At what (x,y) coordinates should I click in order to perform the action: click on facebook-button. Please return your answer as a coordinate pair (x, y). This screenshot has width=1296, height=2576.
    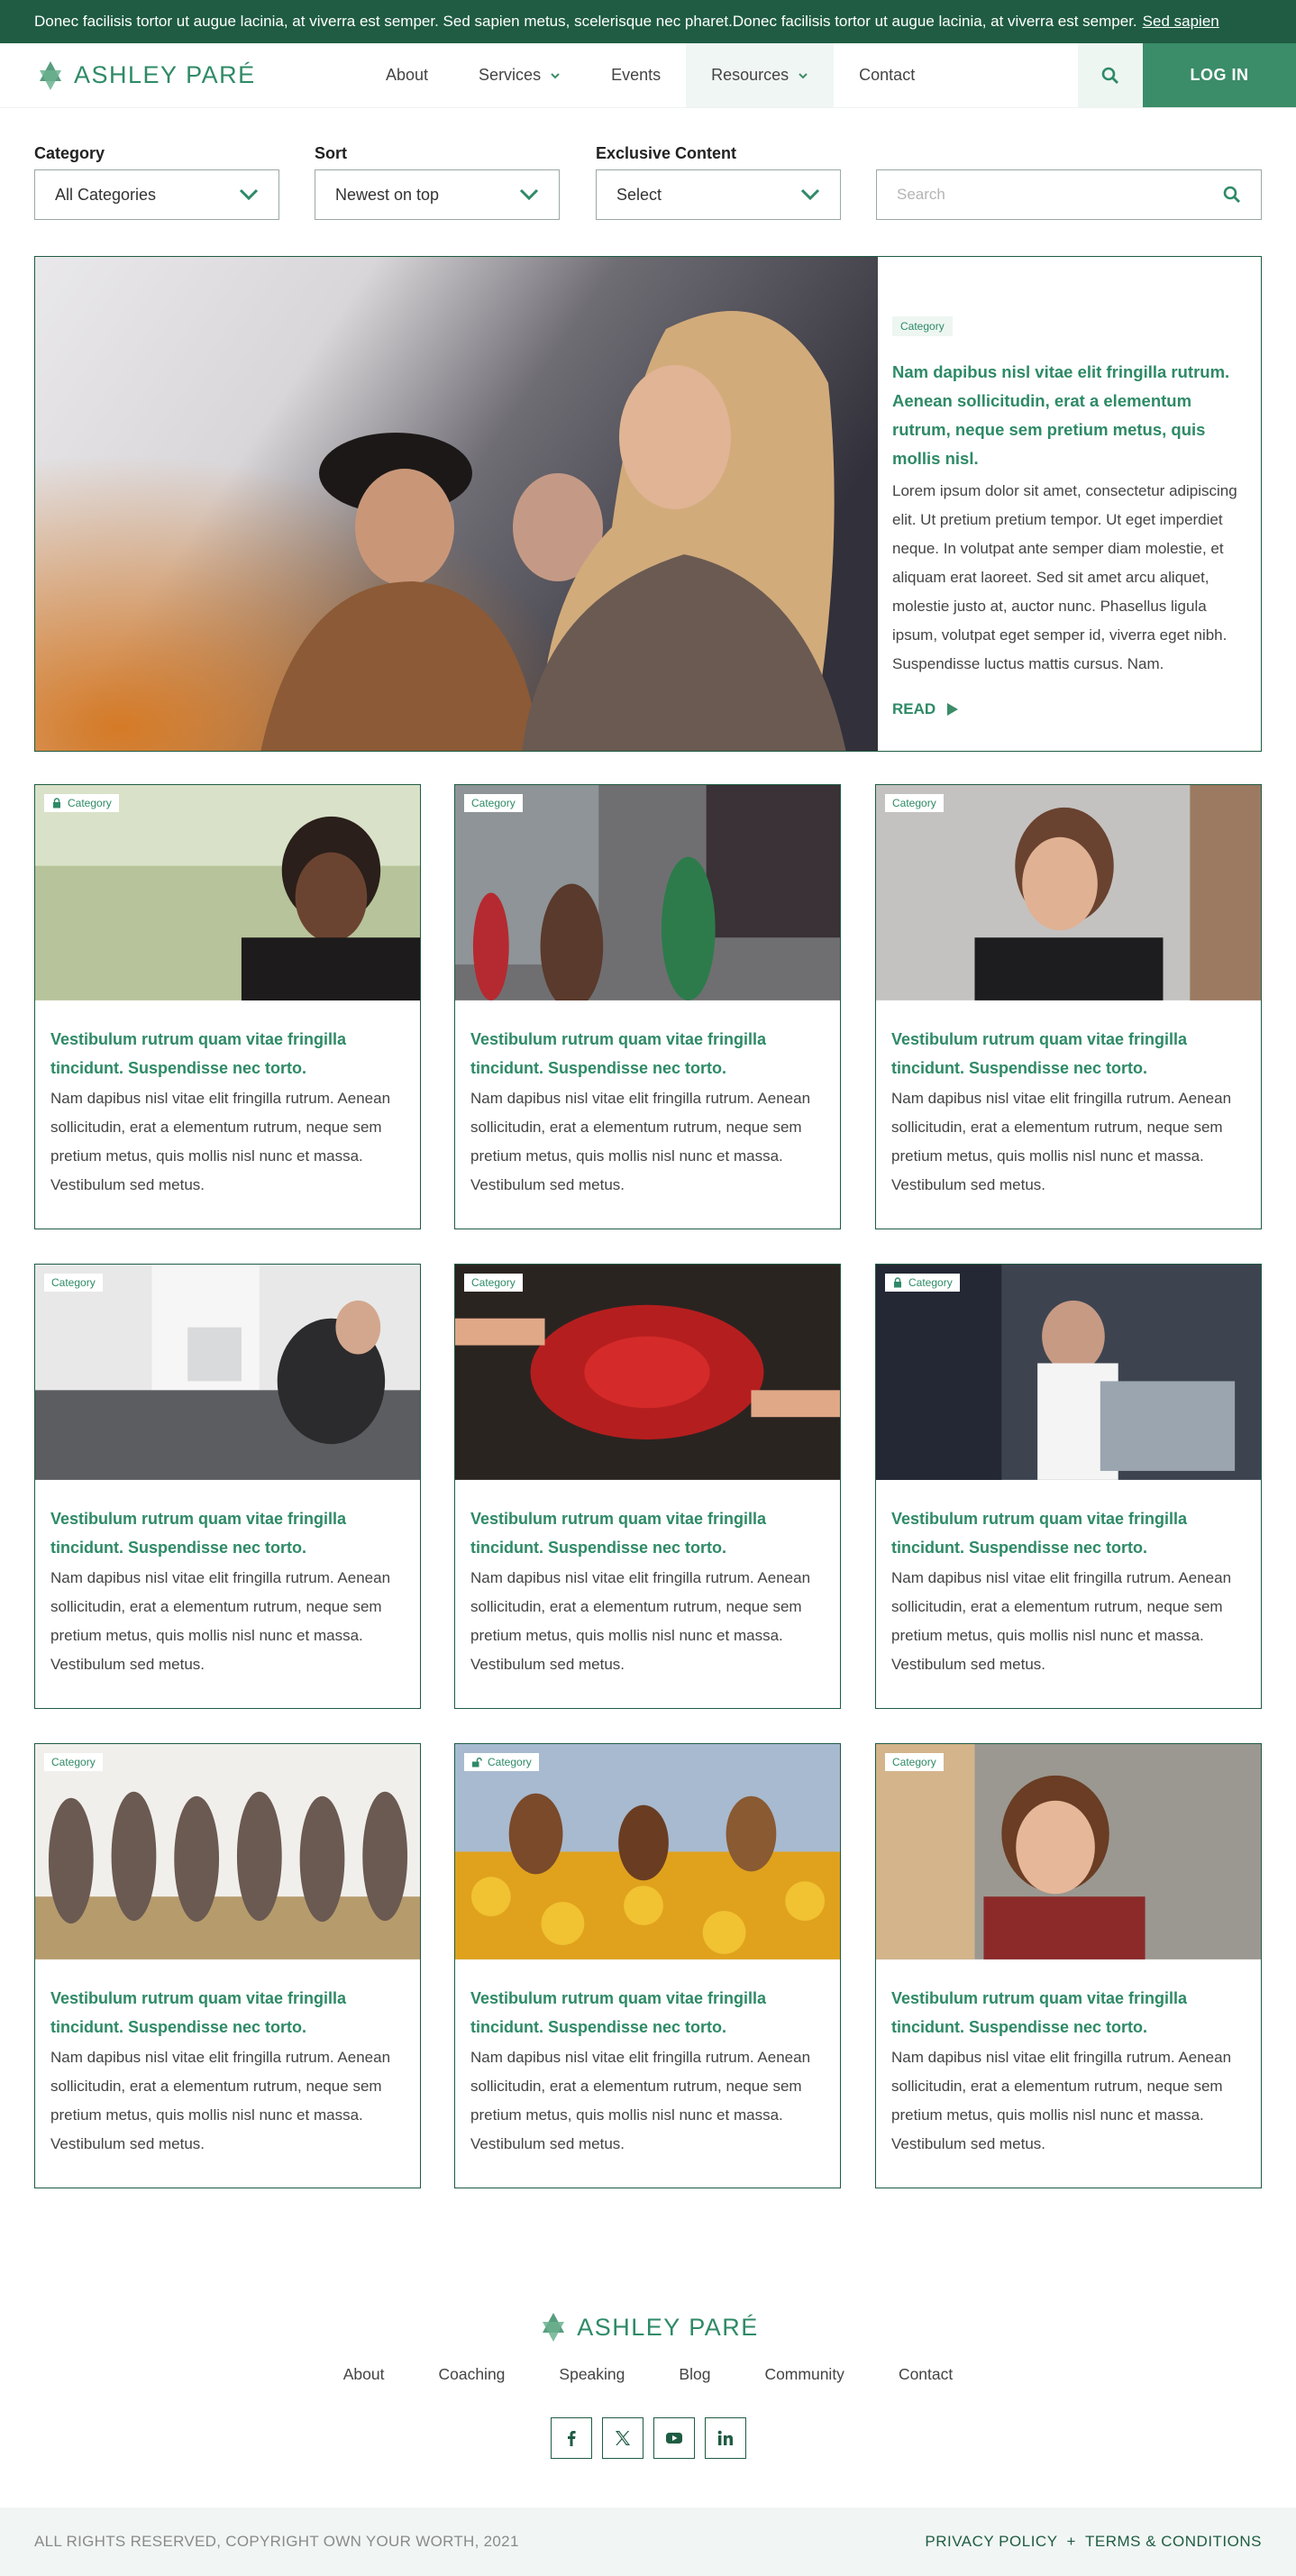
    Looking at the image, I should click on (571, 2438).